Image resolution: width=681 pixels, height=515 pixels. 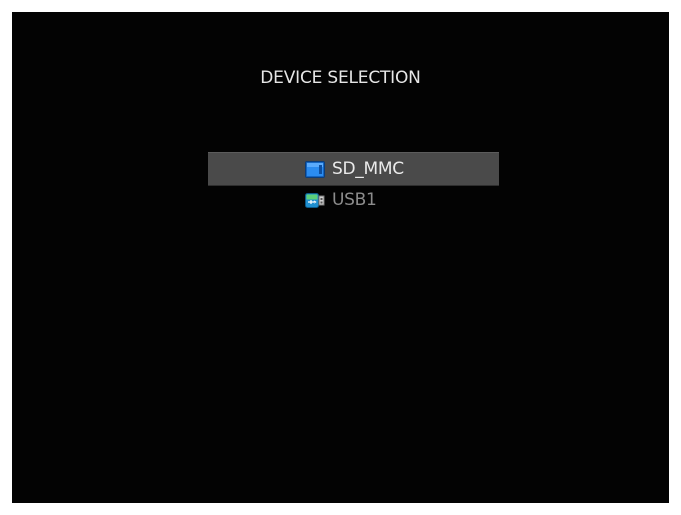 I want to click on device-label: USB1, so click(x=354, y=200).